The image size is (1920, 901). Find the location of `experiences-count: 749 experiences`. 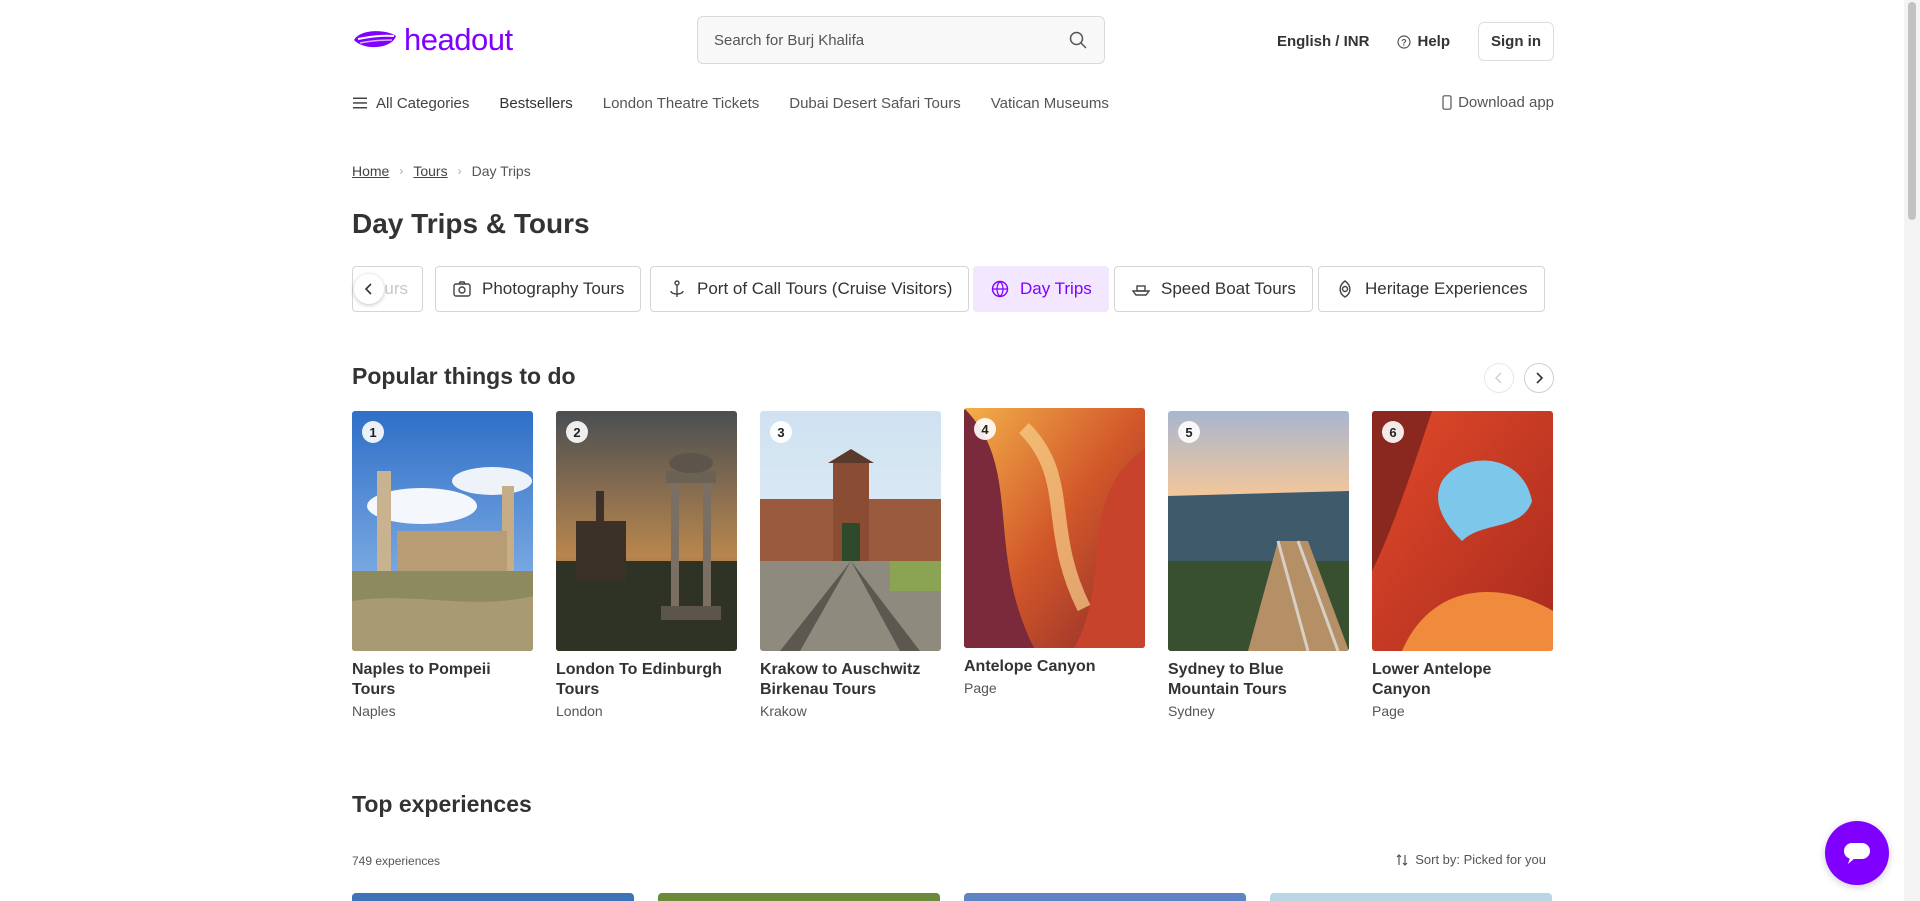

experiences-count: 749 experiences is located at coordinates (396, 861).